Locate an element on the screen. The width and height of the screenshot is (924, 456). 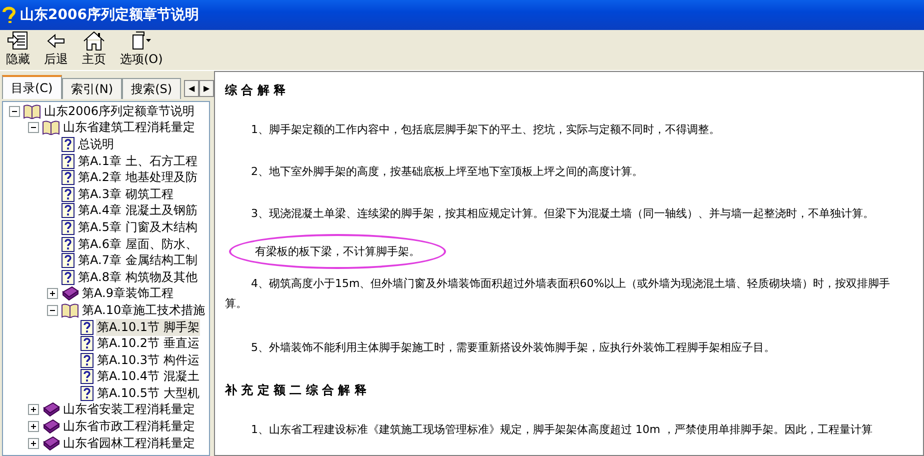
tree-item: 第A.10.4节 混凝土 is located at coordinates (148, 377).